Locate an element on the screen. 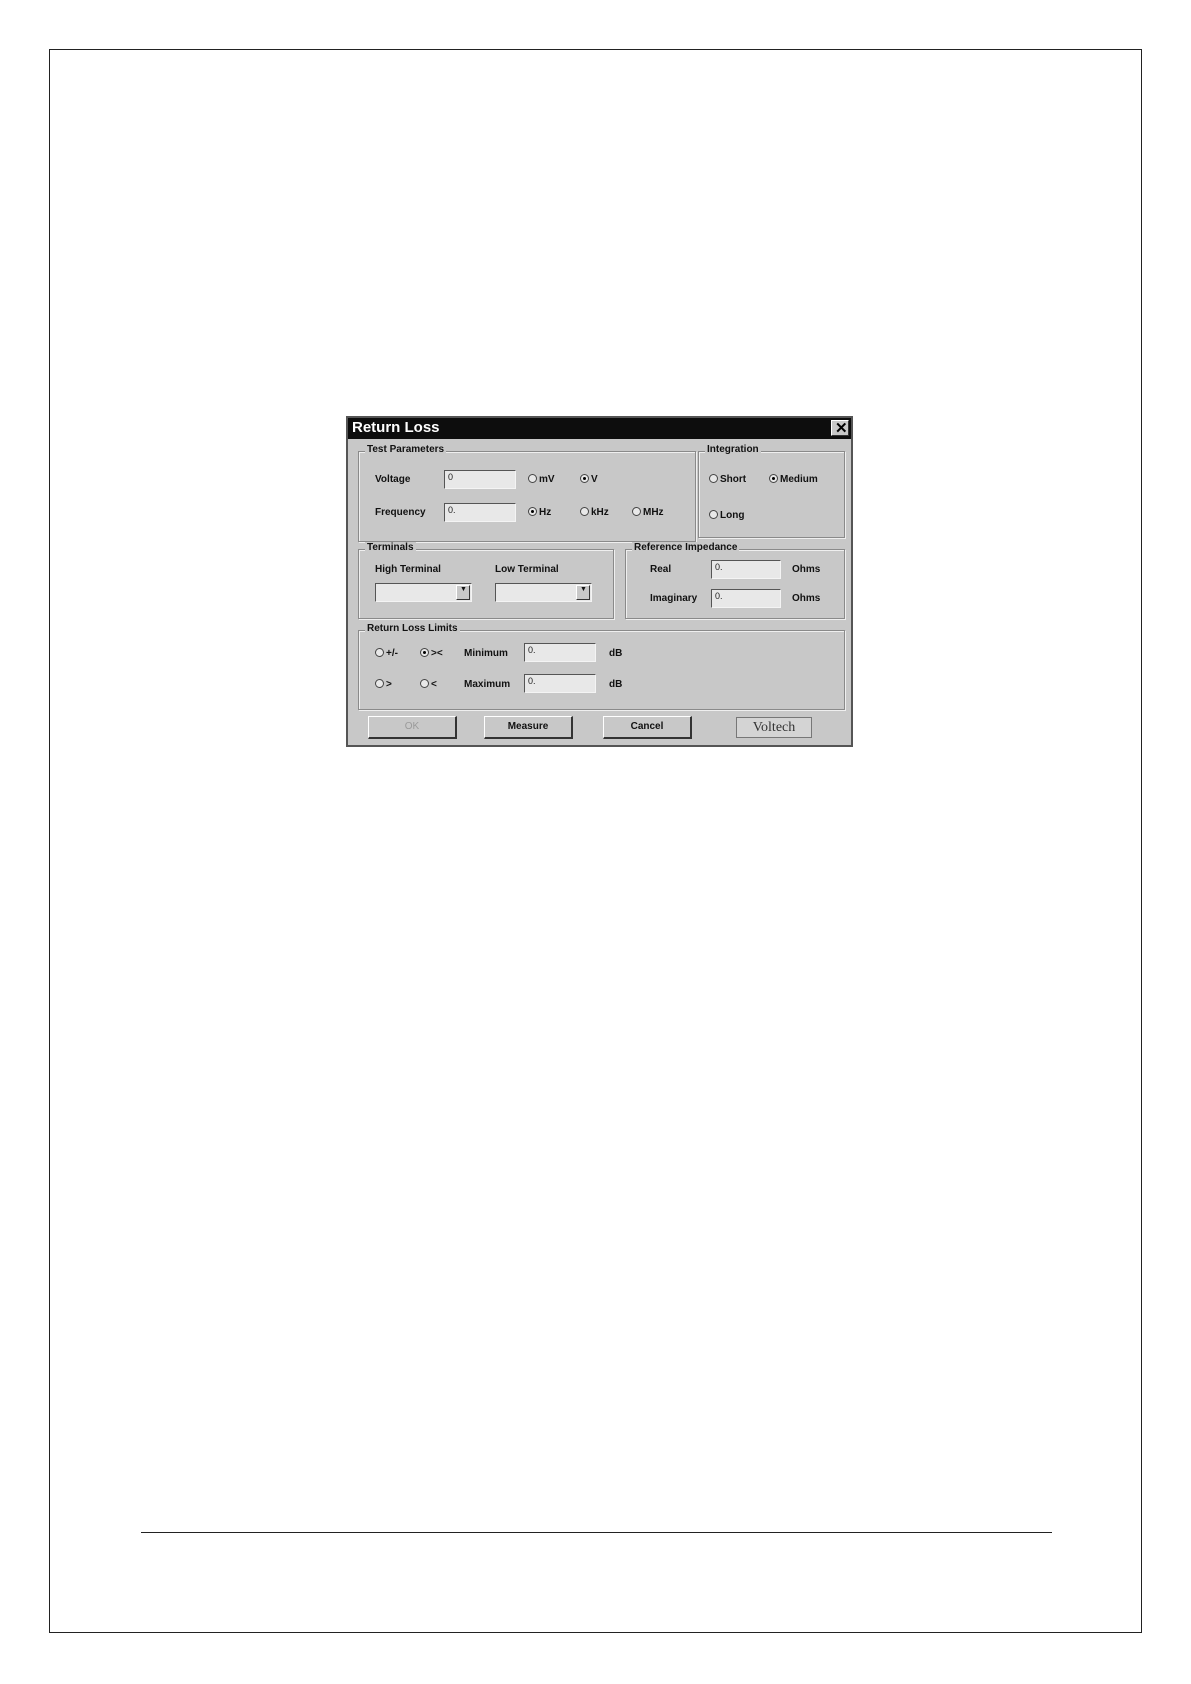  voltage-unit-v: V is located at coordinates (589, 479).